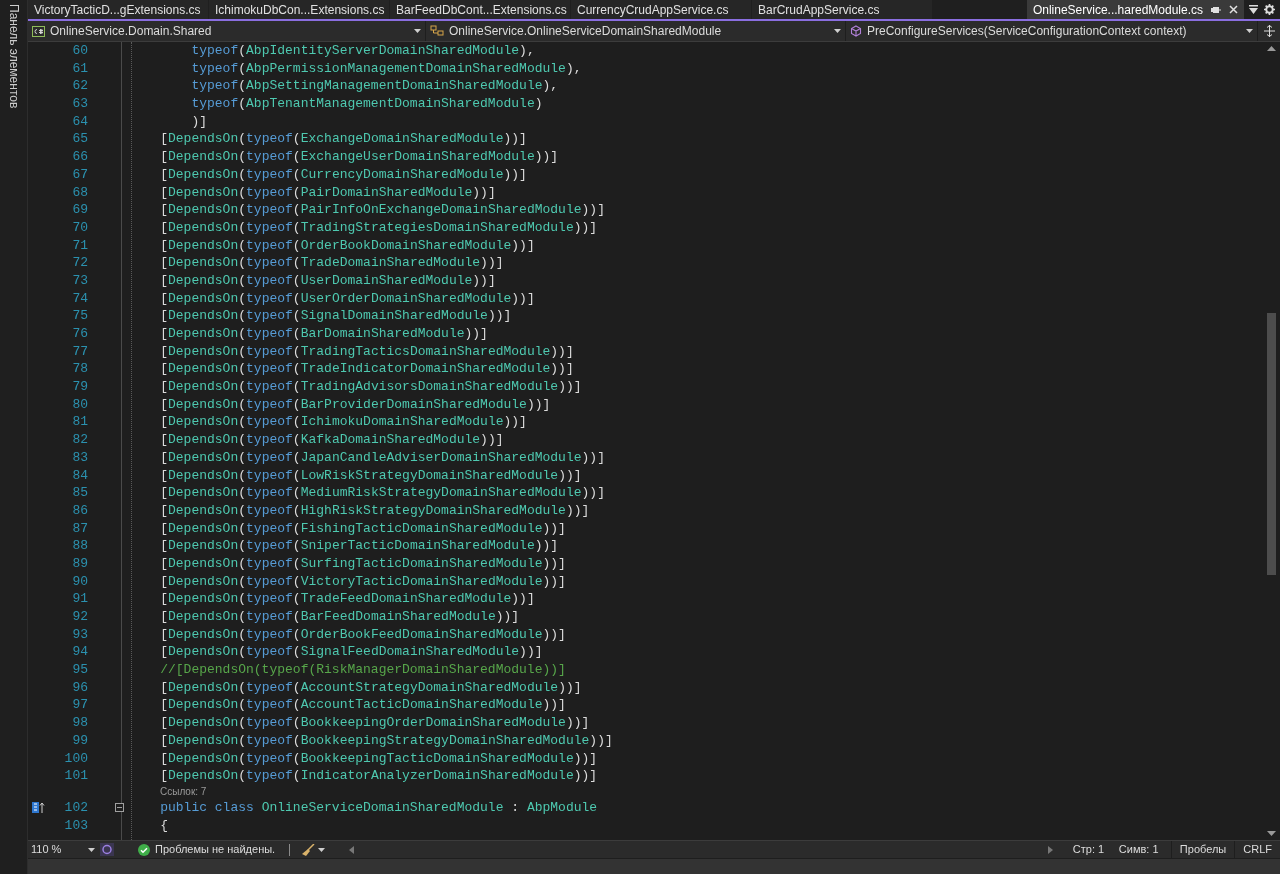 Image resolution: width=1280 pixels, height=874 pixels. Describe the element at coordinates (343, 174) in the screenshot. I see `code-line: [DependsOn(typeof(CurrencyDomainSharedModule))]` at that location.